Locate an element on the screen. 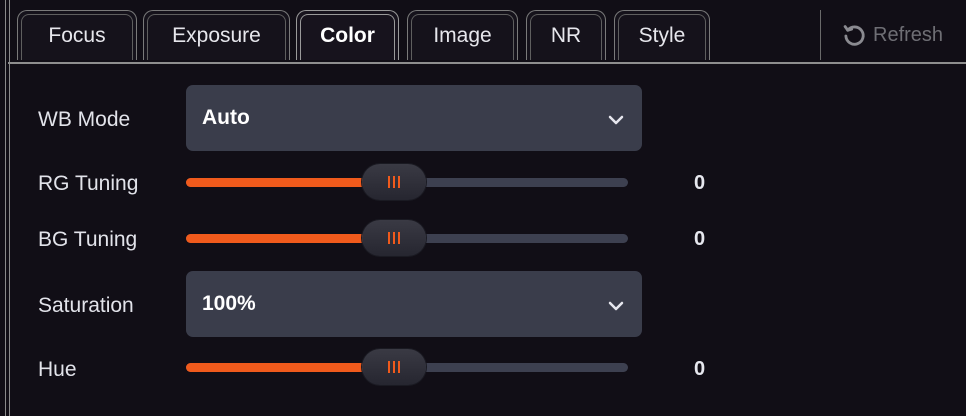  tab-label: Exposure is located at coordinates (216, 35).